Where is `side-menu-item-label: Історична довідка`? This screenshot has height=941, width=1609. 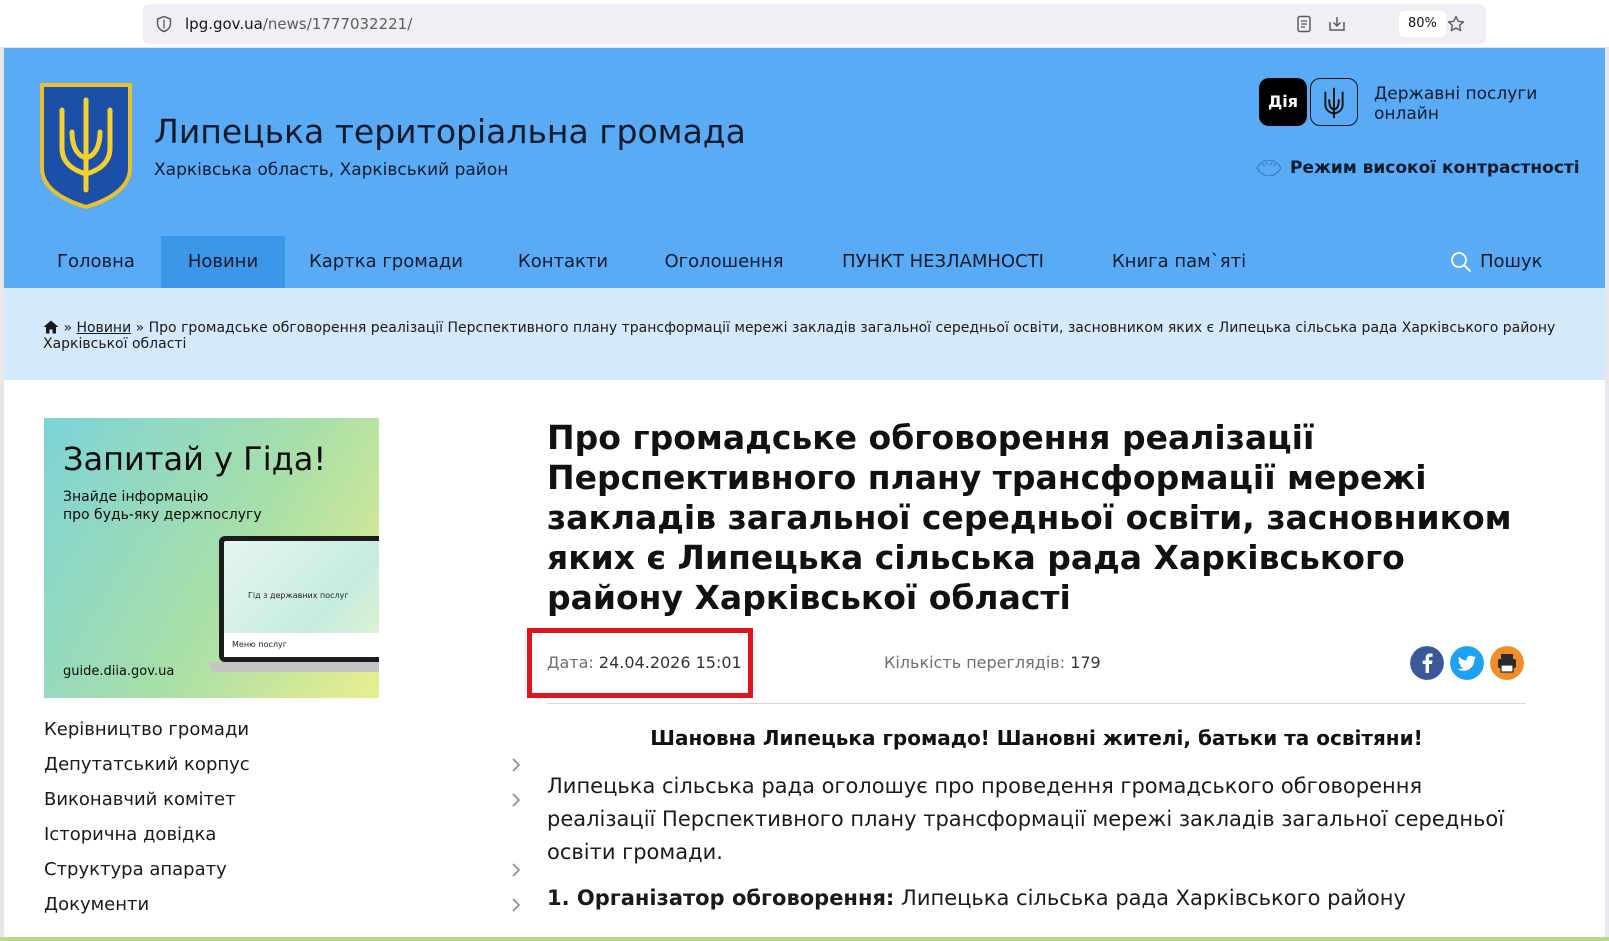 side-menu-item-label: Історична довідка is located at coordinates (130, 834).